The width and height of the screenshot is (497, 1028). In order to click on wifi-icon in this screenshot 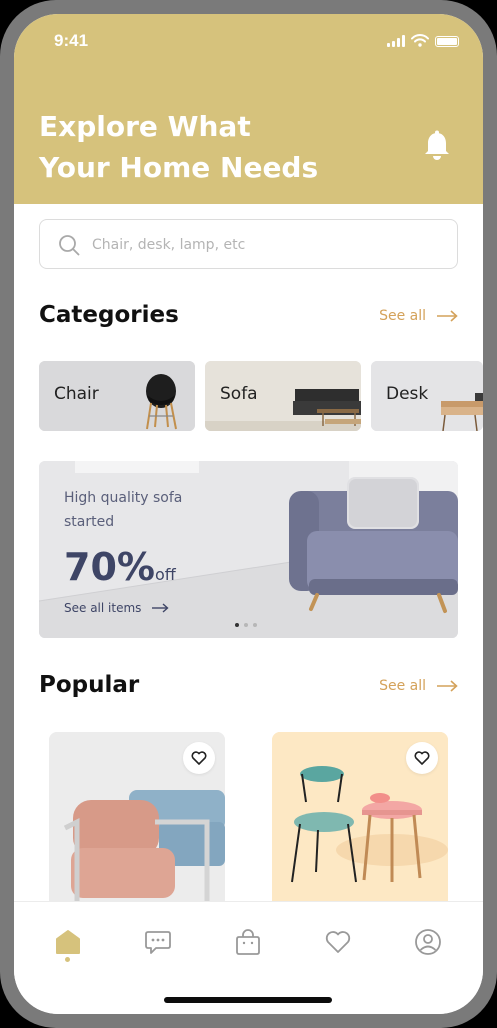, I will do `click(420, 40)`.